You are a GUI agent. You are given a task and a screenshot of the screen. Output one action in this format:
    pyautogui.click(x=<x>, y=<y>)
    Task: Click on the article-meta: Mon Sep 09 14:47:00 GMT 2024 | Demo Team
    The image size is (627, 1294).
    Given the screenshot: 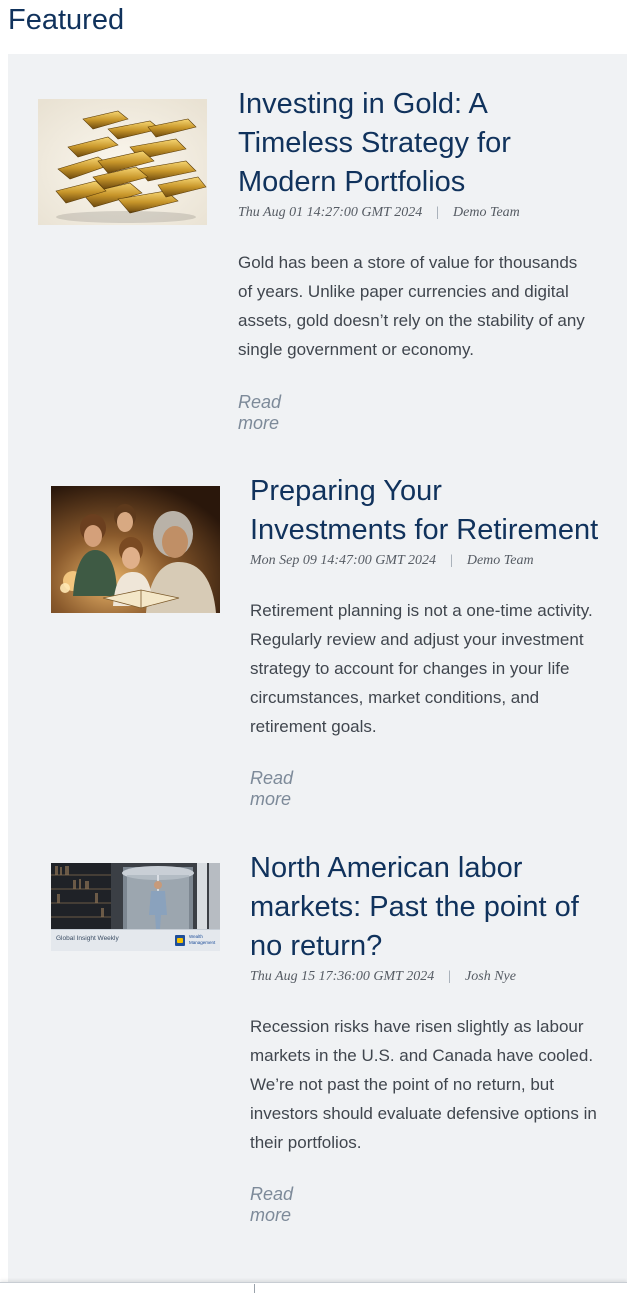 What is the action you would take?
    pyautogui.click(x=392, y=561)
    